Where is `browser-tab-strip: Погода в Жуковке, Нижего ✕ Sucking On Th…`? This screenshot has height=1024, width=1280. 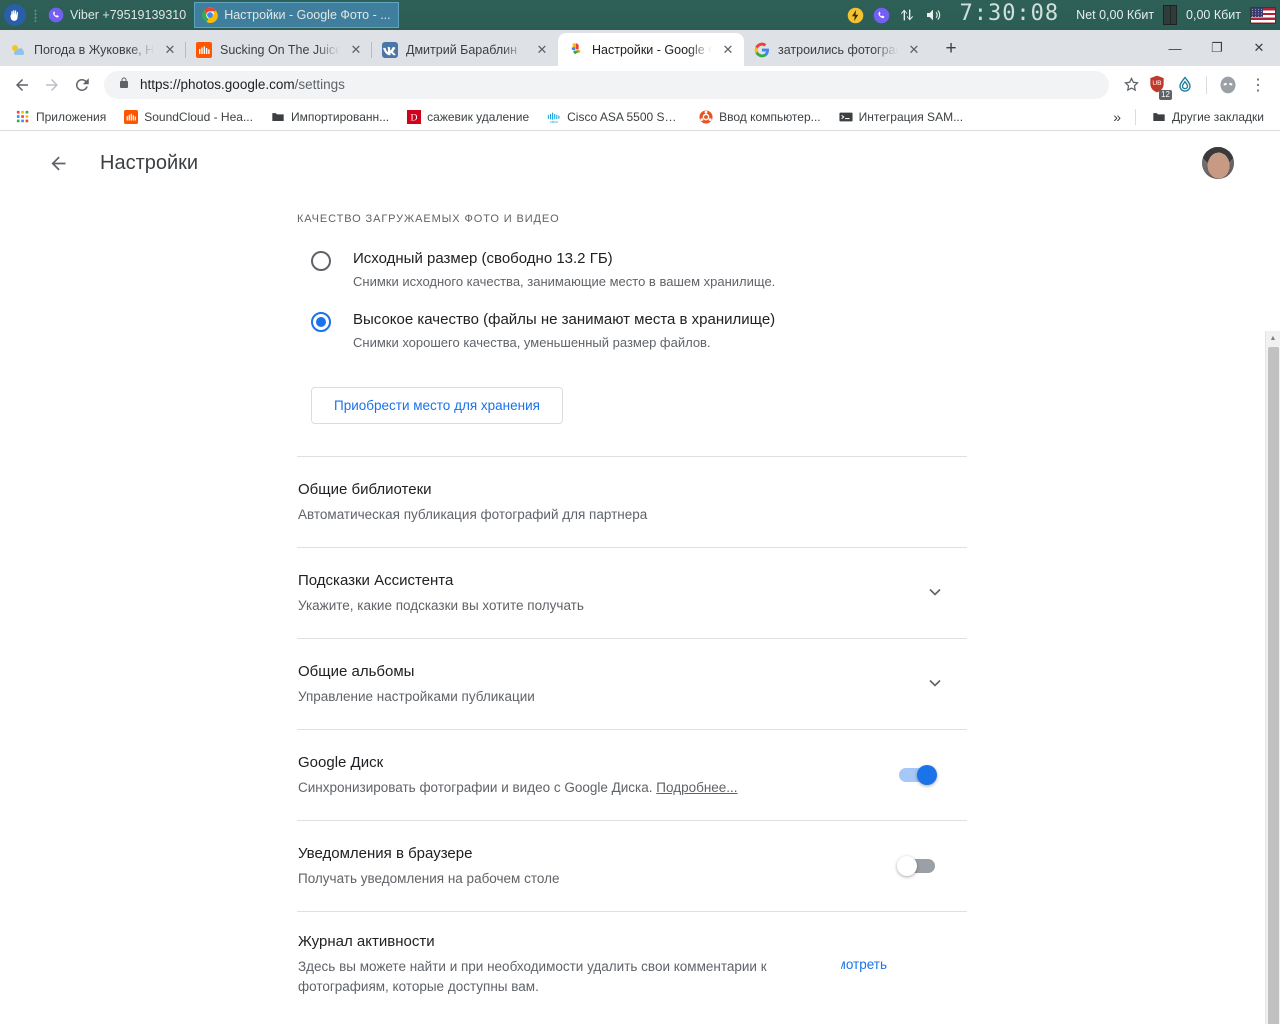 browser-tab-strip: Погода в Жуковке, Нижего ✕ Sucking On Th… is located at coordinates (640, 48).